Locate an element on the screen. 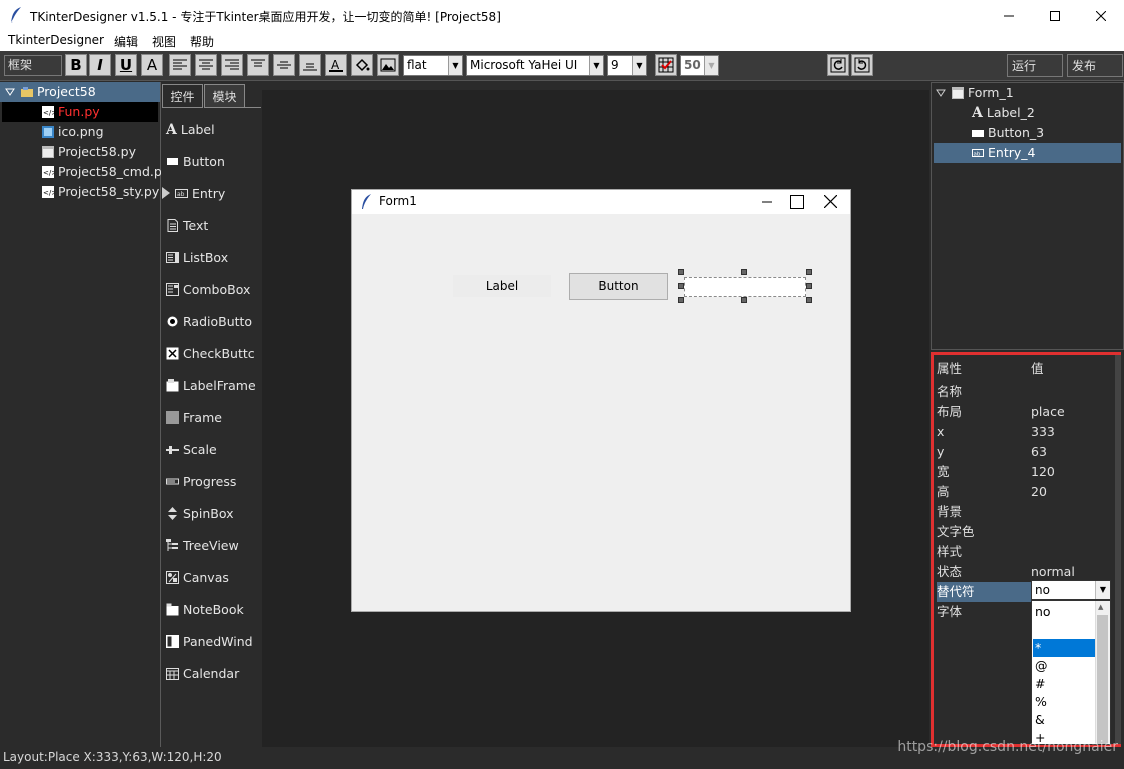 The image size is (1124, 769). relief-combo: flat ▼ is located at coordinates (433, 65).